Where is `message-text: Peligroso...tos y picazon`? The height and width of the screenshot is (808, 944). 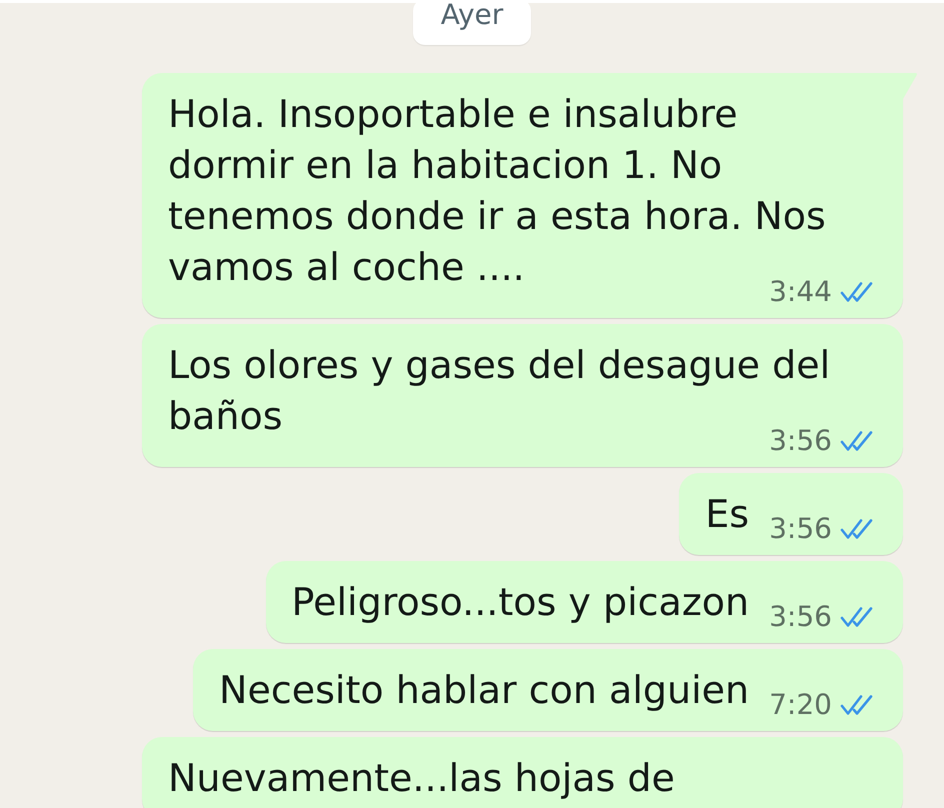 message-text: Peligroso...tos y picazon is located at coordinates (521, 602).